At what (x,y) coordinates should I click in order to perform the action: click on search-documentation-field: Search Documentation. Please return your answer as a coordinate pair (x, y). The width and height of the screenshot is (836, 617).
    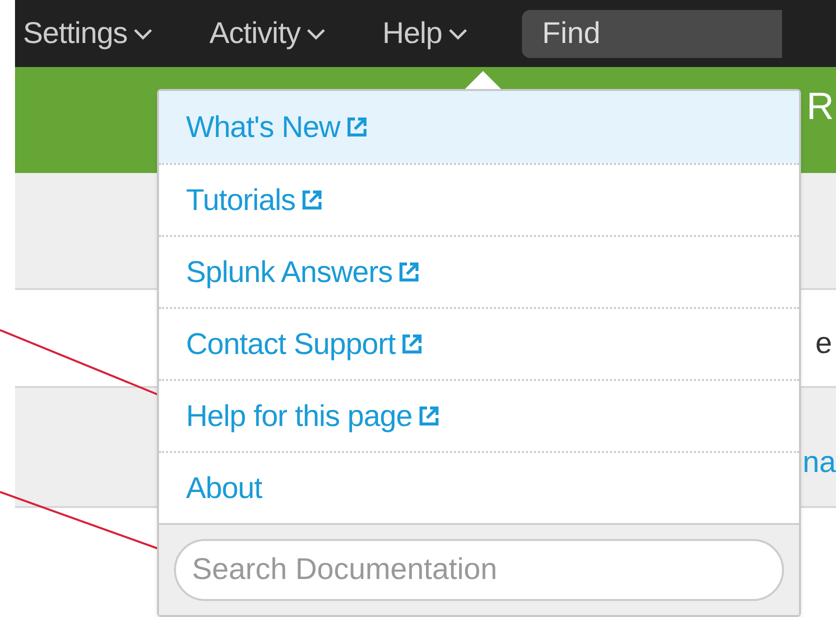
    Looking at the image, I should click on (479, 570).